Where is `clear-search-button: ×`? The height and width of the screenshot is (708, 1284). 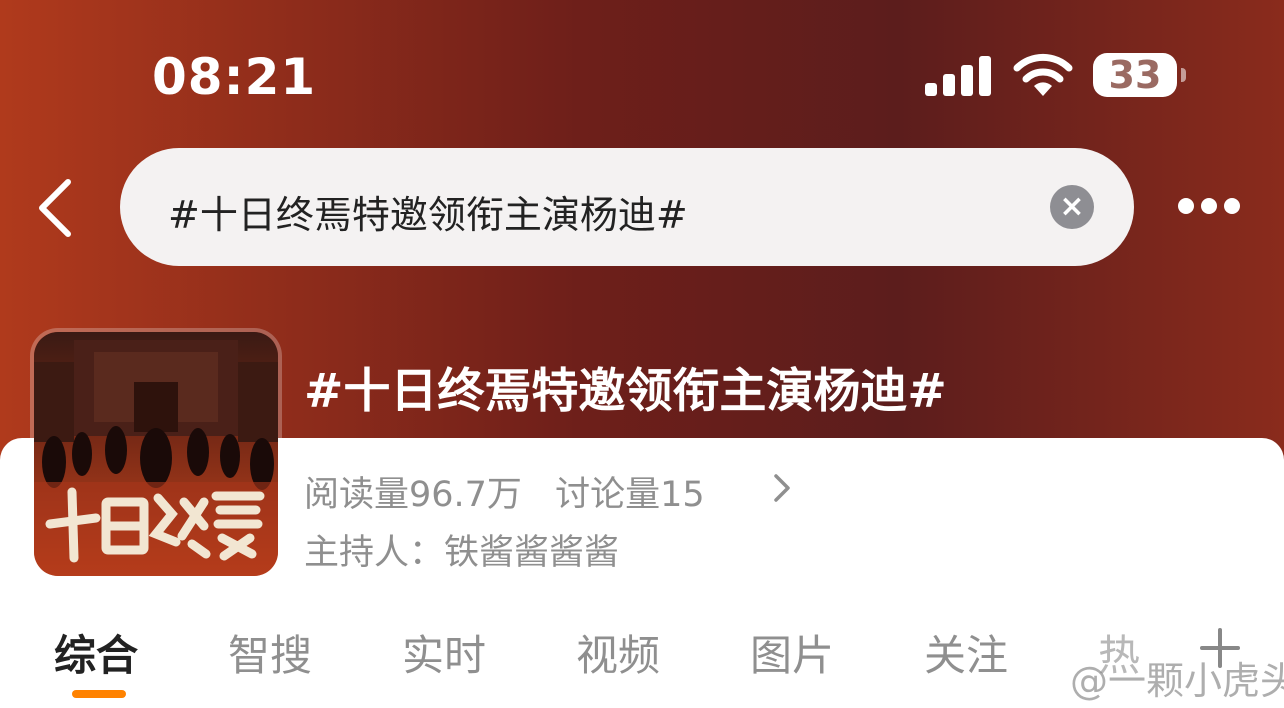 clear-search-button: × is located at coordinates (1072, 207).